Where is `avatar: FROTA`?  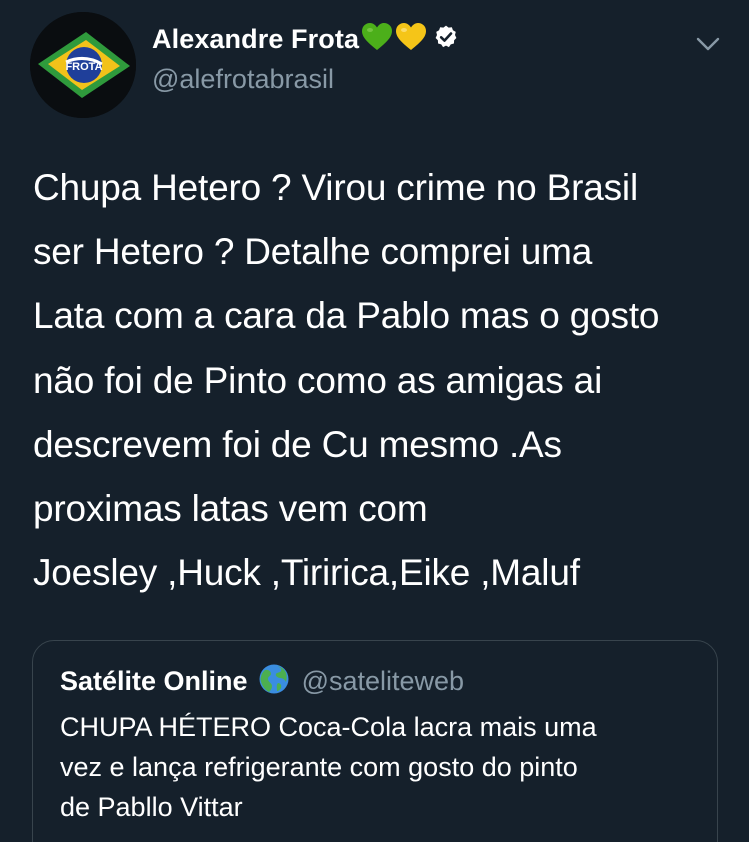 avatar: FROTA is located at coordinates (83, 65).